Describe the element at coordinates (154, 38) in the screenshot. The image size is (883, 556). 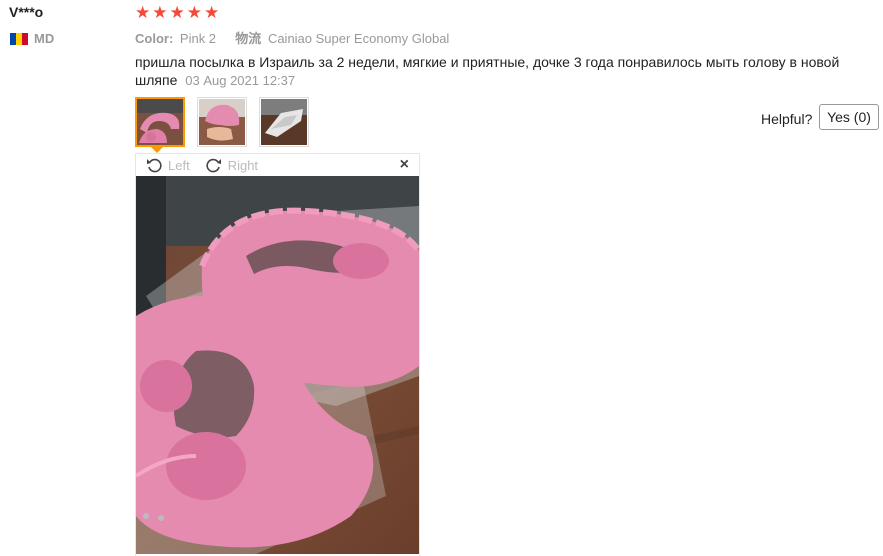
I see `color-label: Color:` at that location.